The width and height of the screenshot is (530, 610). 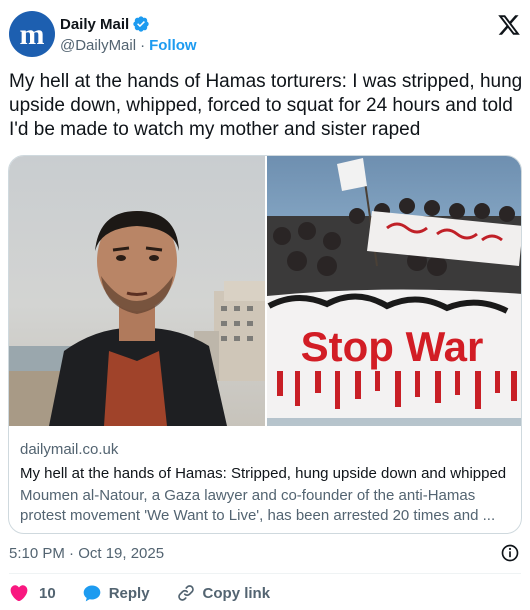 I want to click on x-logo-icon, so click(x=509, y=25).